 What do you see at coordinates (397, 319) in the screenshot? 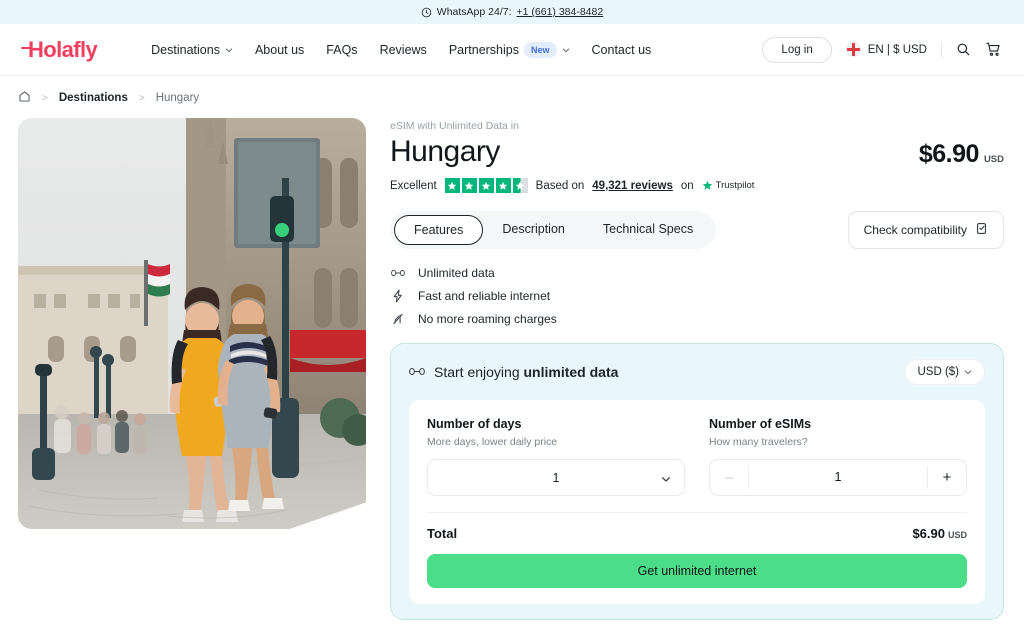
I see `no-roaming-icon` at bounding box center [397, 319].